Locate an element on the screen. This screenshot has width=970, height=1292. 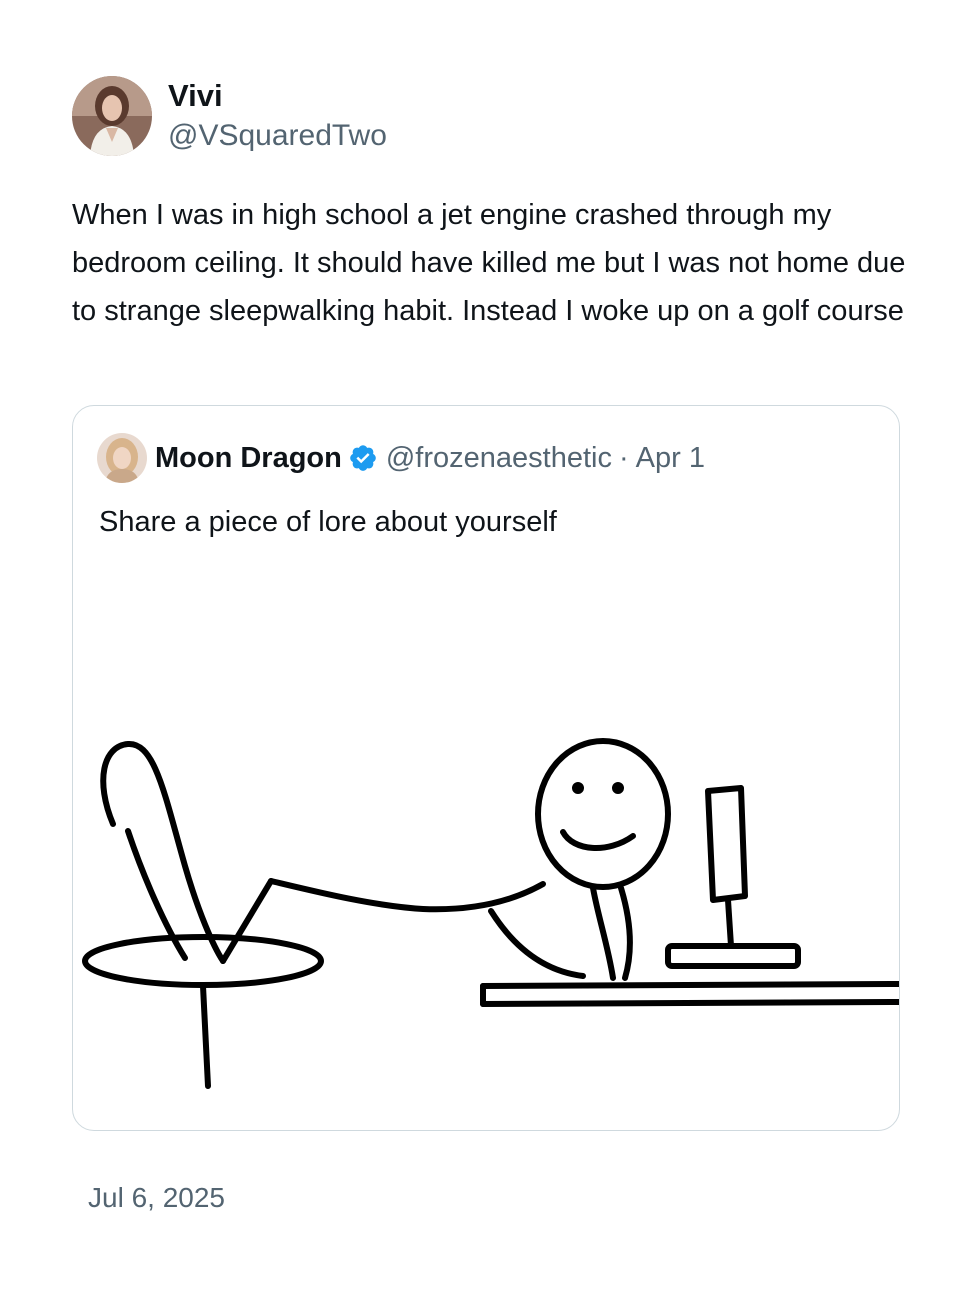
desk-edge is located at coordinates (689, 1003).